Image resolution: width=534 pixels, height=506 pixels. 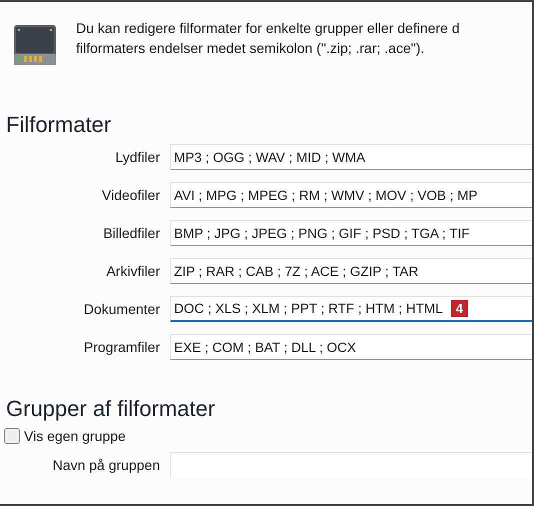 What do you see at coordinates (137, 157) in the screenshot?
I see `field-label: Lydfiler` at bounding box center [137, 157].